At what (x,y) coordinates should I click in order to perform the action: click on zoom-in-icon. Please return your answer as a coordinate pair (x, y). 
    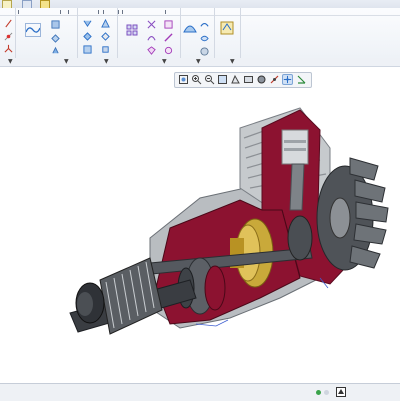
    Looking at the image, I should click on (196, 79).